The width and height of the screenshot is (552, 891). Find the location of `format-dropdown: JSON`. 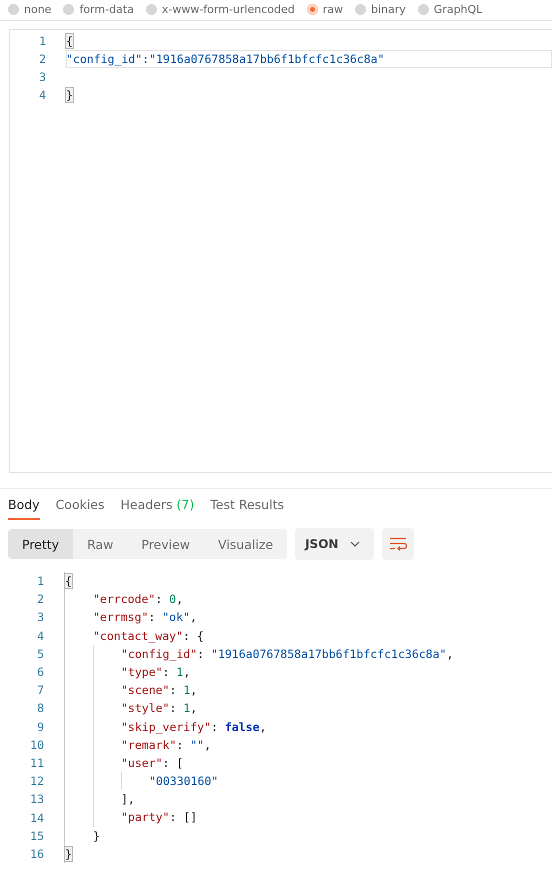

format-dropdown: JSON is located at coordinates (334, 544).